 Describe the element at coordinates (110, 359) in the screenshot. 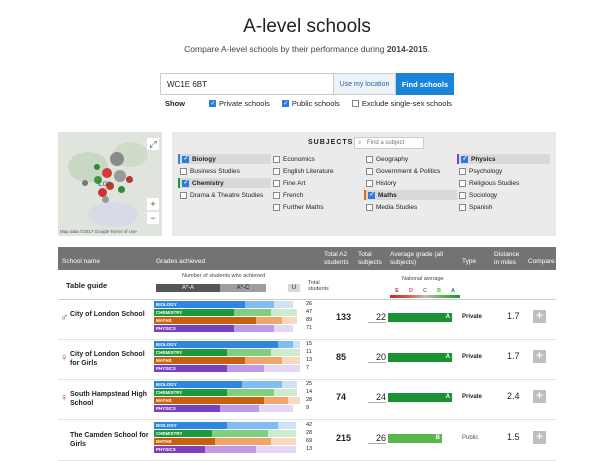

I see `school-name: City of London School for Girls` at that location.